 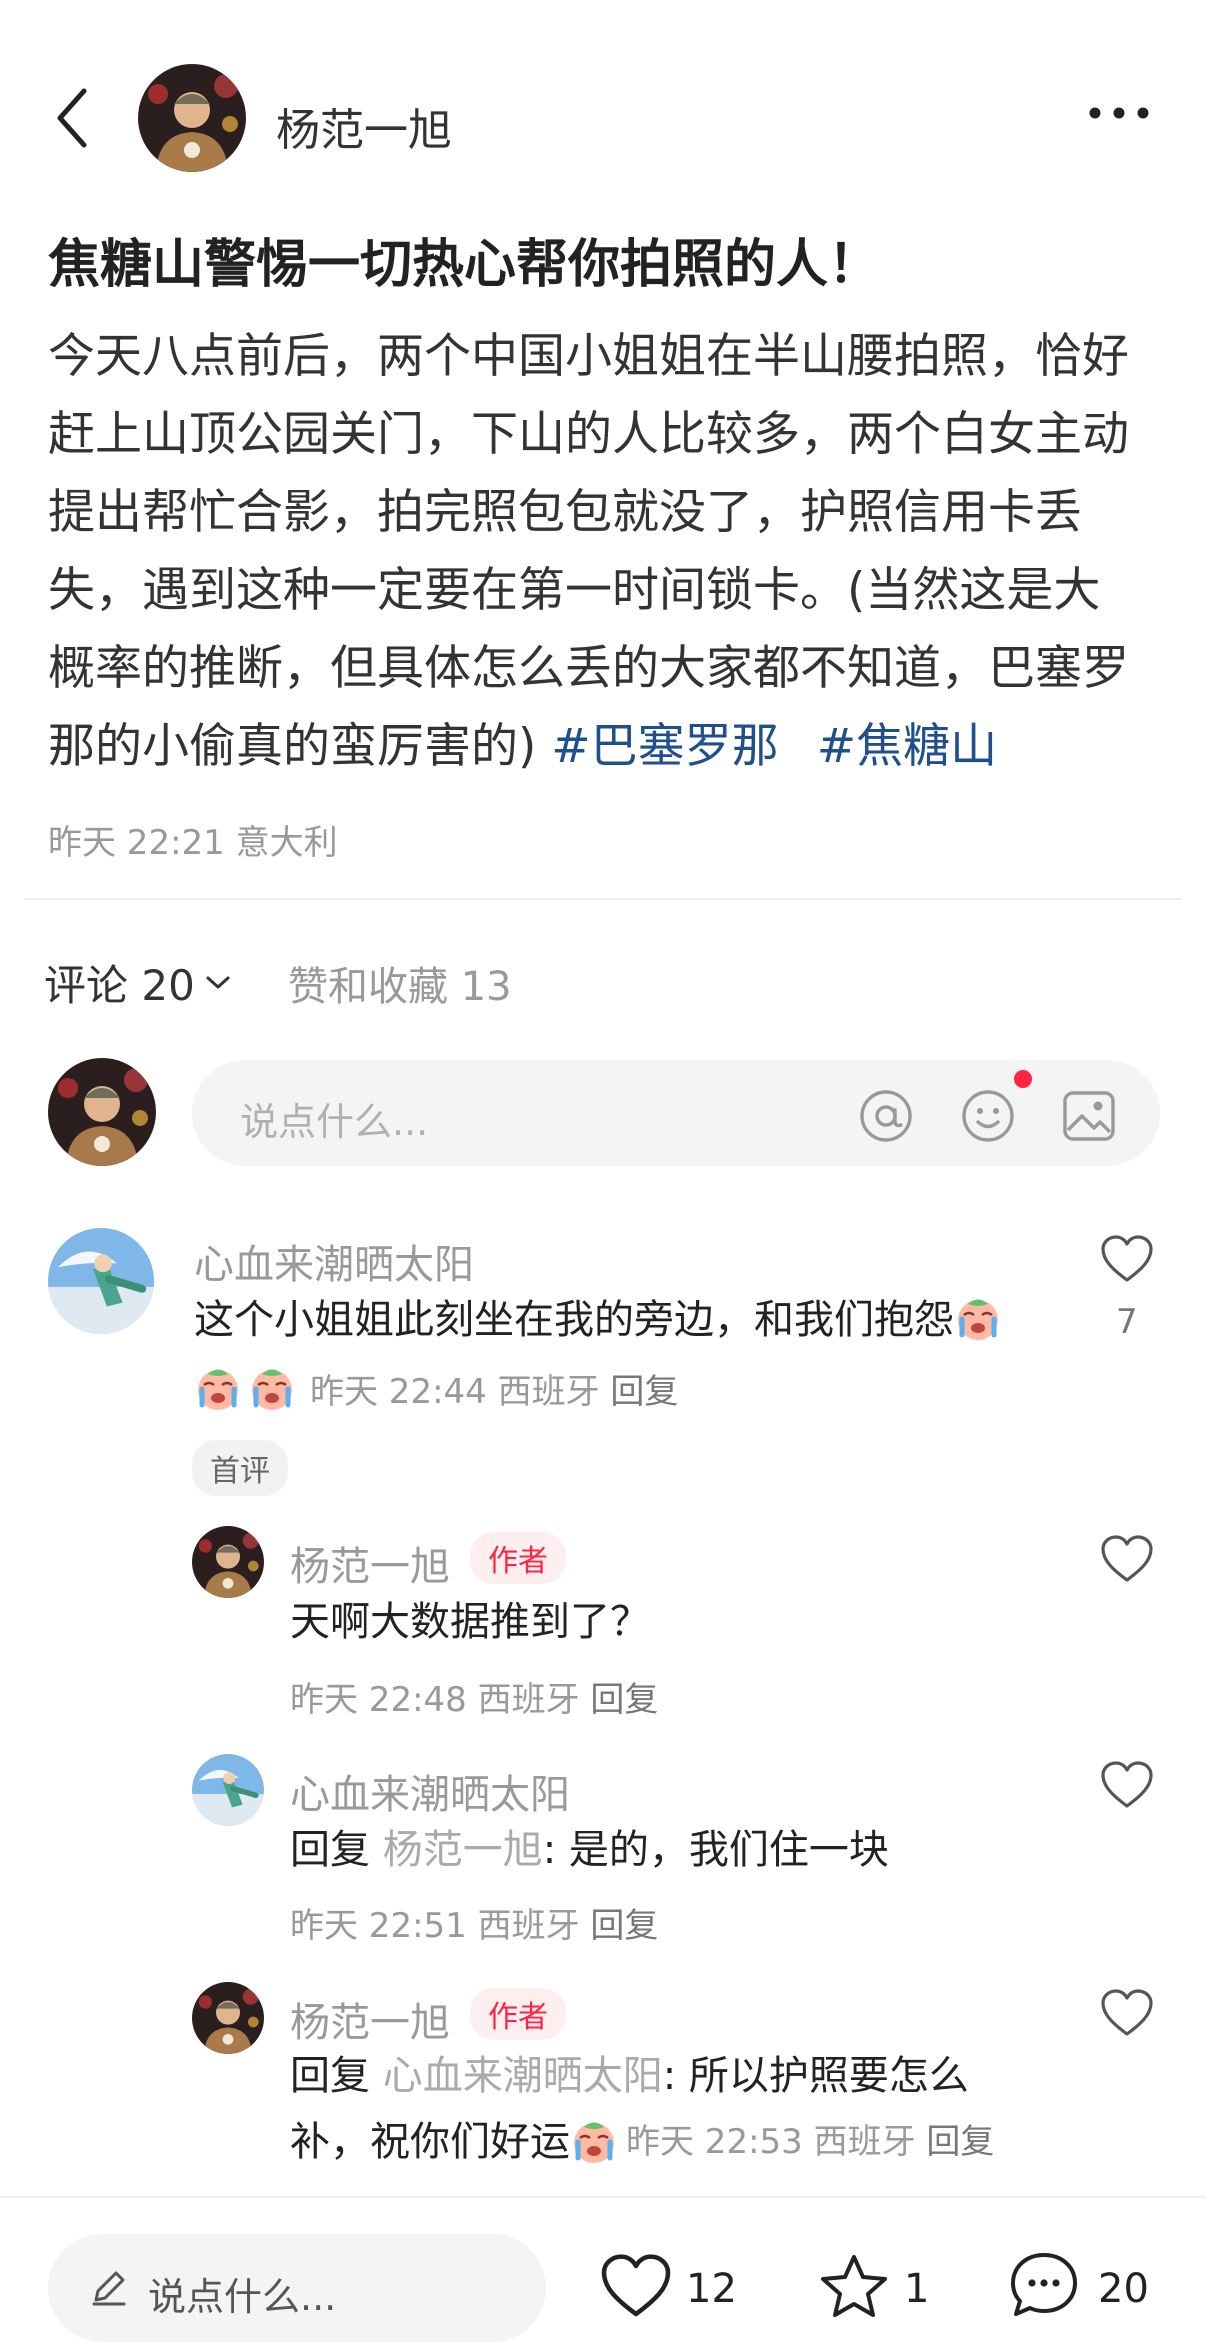 I want to click on author-avatar, so click(x=192, y=118).